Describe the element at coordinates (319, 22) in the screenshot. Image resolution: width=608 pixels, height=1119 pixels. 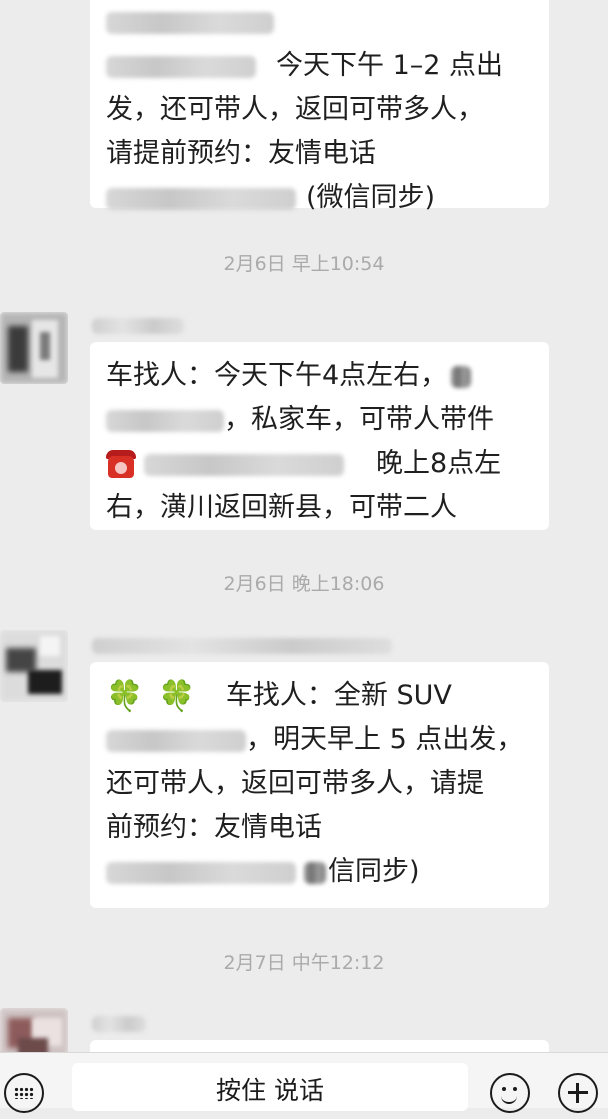
I see `message-line` at that location.